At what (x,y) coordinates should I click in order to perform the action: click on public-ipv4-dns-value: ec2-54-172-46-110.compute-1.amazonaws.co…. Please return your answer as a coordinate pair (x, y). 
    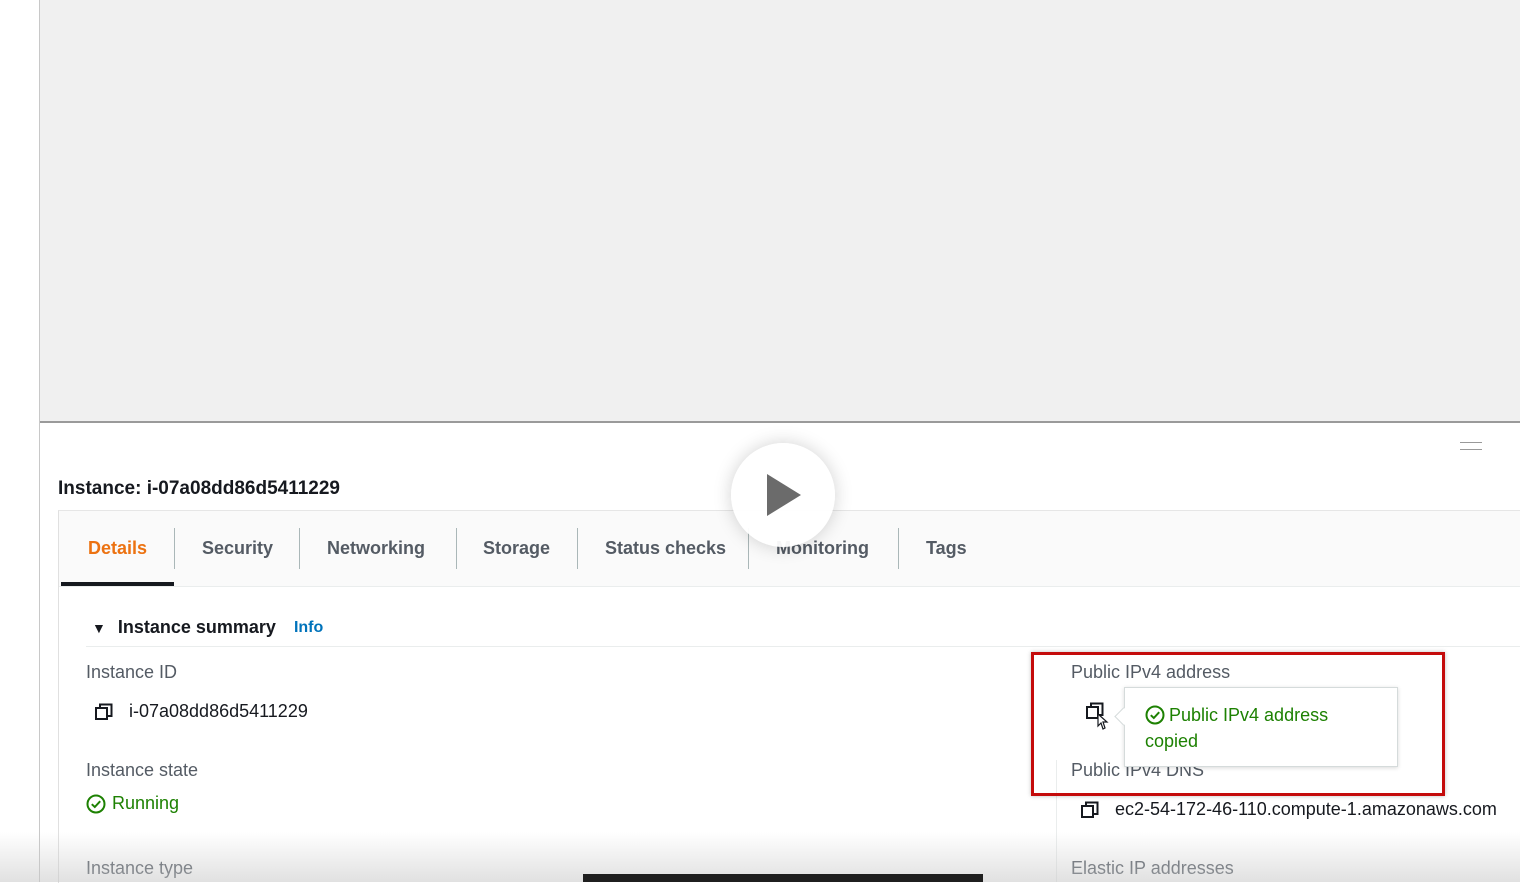
    Looking at the image, I should click on (1289, 809).